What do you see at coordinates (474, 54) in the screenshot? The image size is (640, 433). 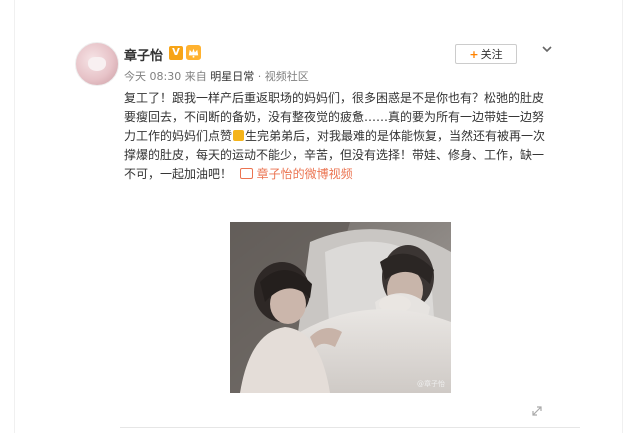 I see `plus-icon: +` at bounding box center [474, 54].